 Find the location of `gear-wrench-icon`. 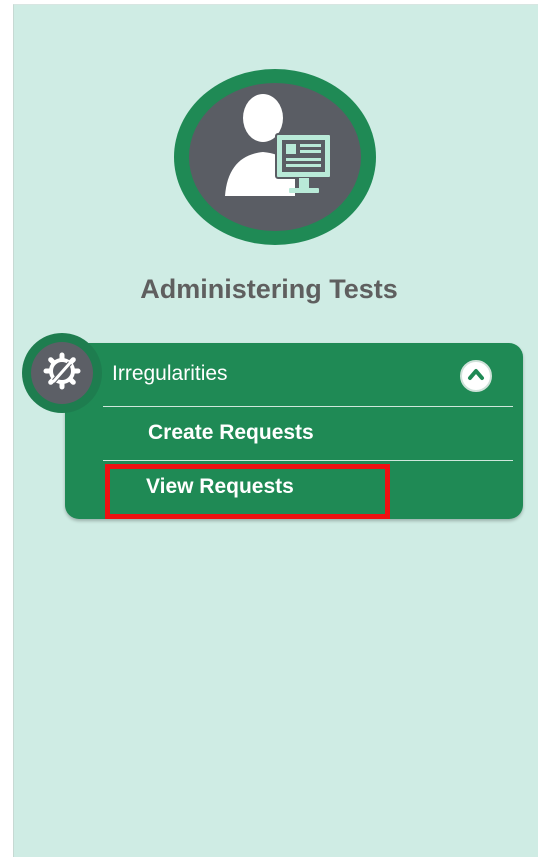

gear-wrench-icon is located at coordinates (62, 373).